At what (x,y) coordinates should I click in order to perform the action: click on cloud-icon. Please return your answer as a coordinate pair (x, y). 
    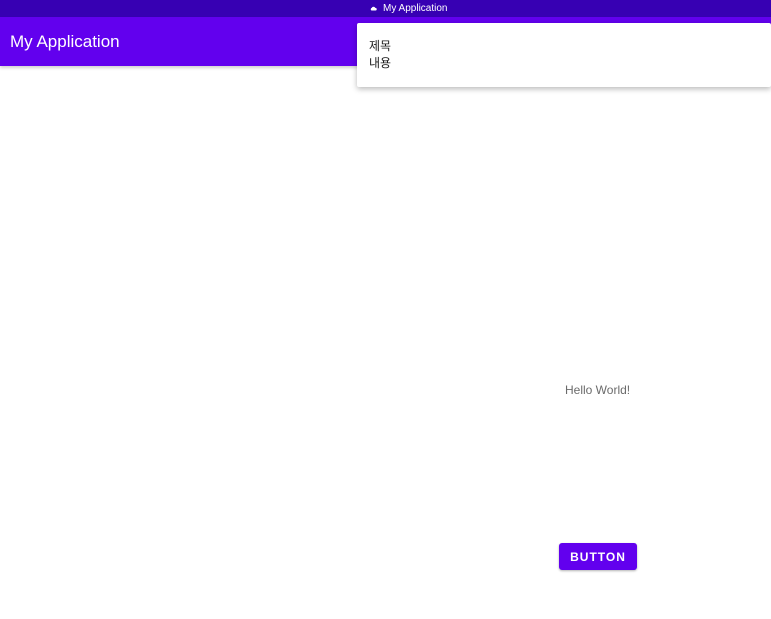
    Looking at the image, I should click on (373, 8).